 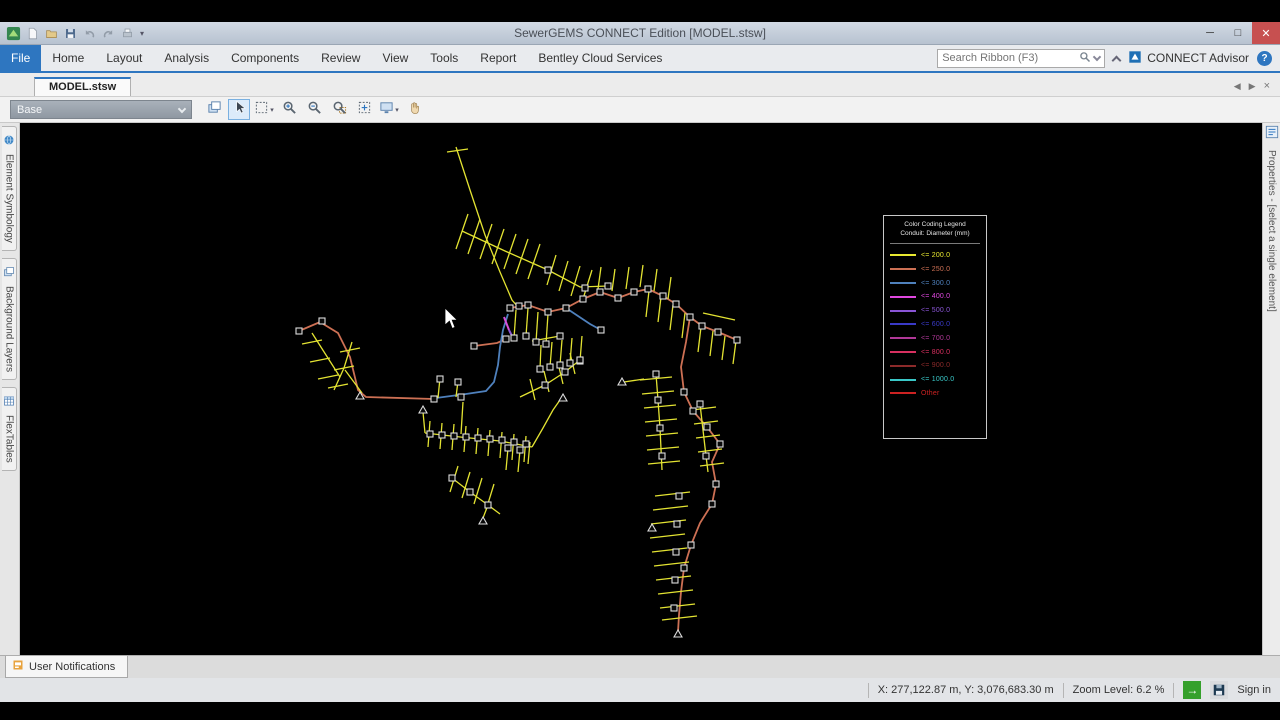 I want to click on scenario-dropdown: Base, so click(x=101, y=109).